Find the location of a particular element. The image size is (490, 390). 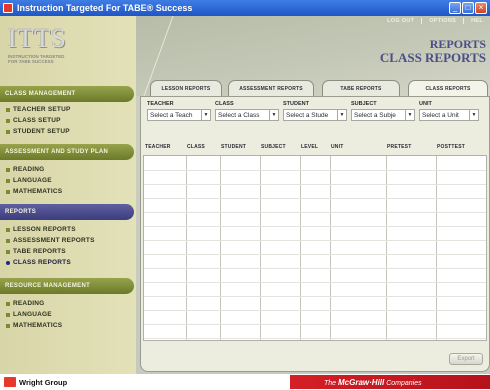

student-select: Select a Stude ▼ is located at coordinates (315, 115).